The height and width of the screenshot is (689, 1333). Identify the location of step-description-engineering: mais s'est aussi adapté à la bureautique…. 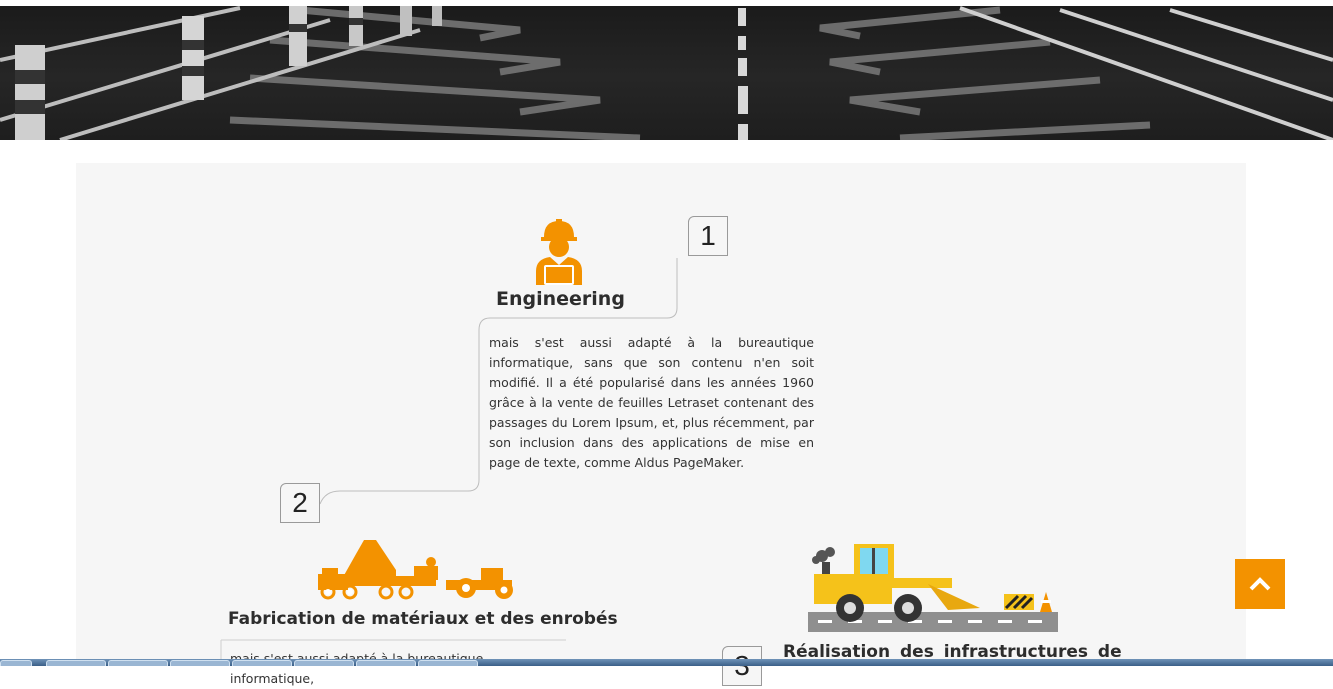
(651, 402).